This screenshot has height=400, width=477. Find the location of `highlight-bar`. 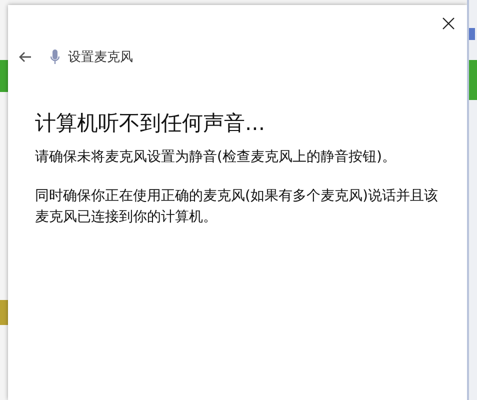

highlight-bar is located at coordinates (4, 312).